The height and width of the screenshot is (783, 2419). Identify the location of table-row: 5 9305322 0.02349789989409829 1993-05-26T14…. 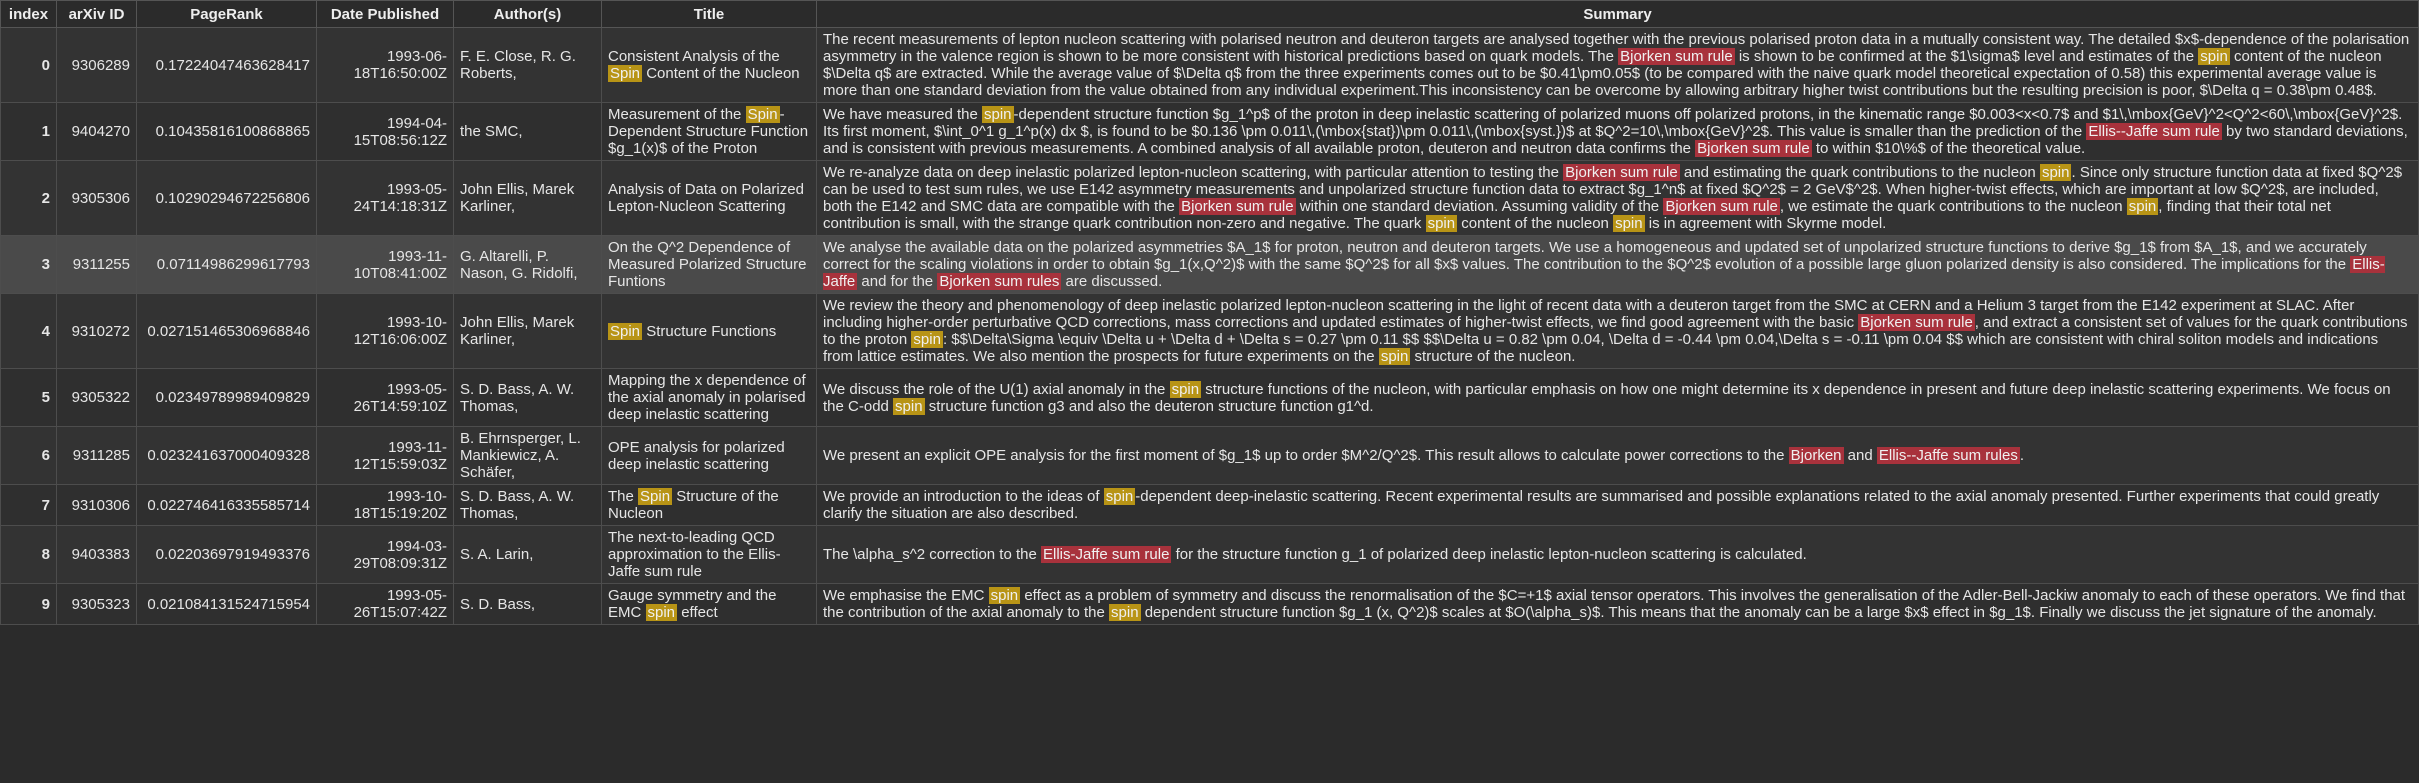
(1209, 397).